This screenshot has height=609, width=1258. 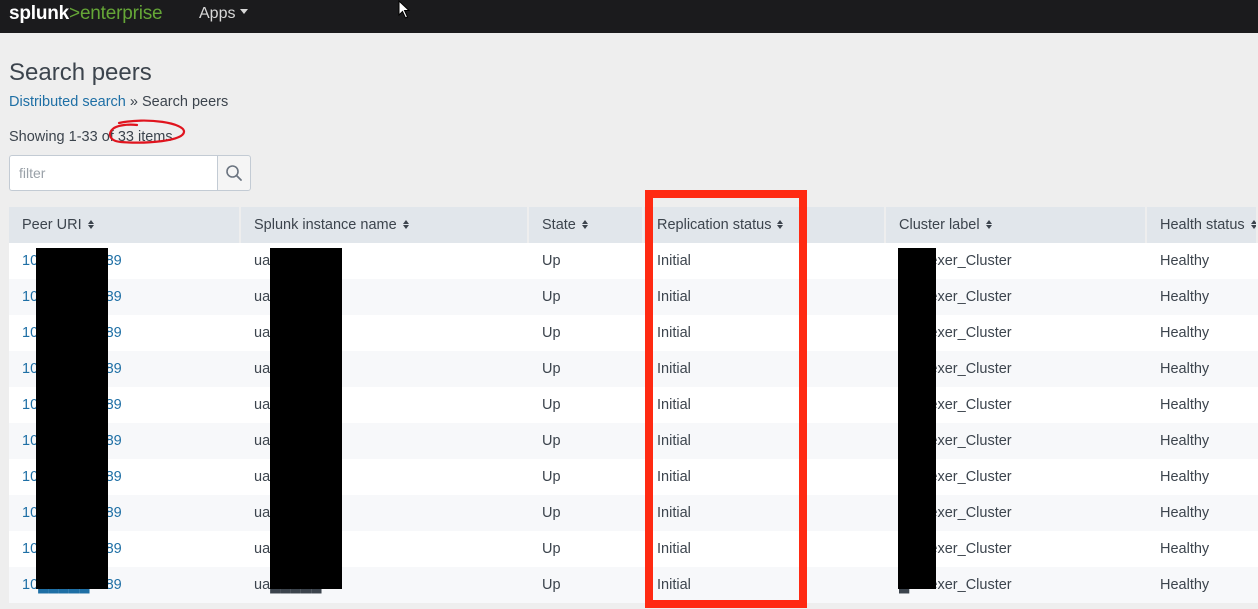 I want to click on top-nav-bar: splunk>enterprise Apps, so click(x=629, y=16).